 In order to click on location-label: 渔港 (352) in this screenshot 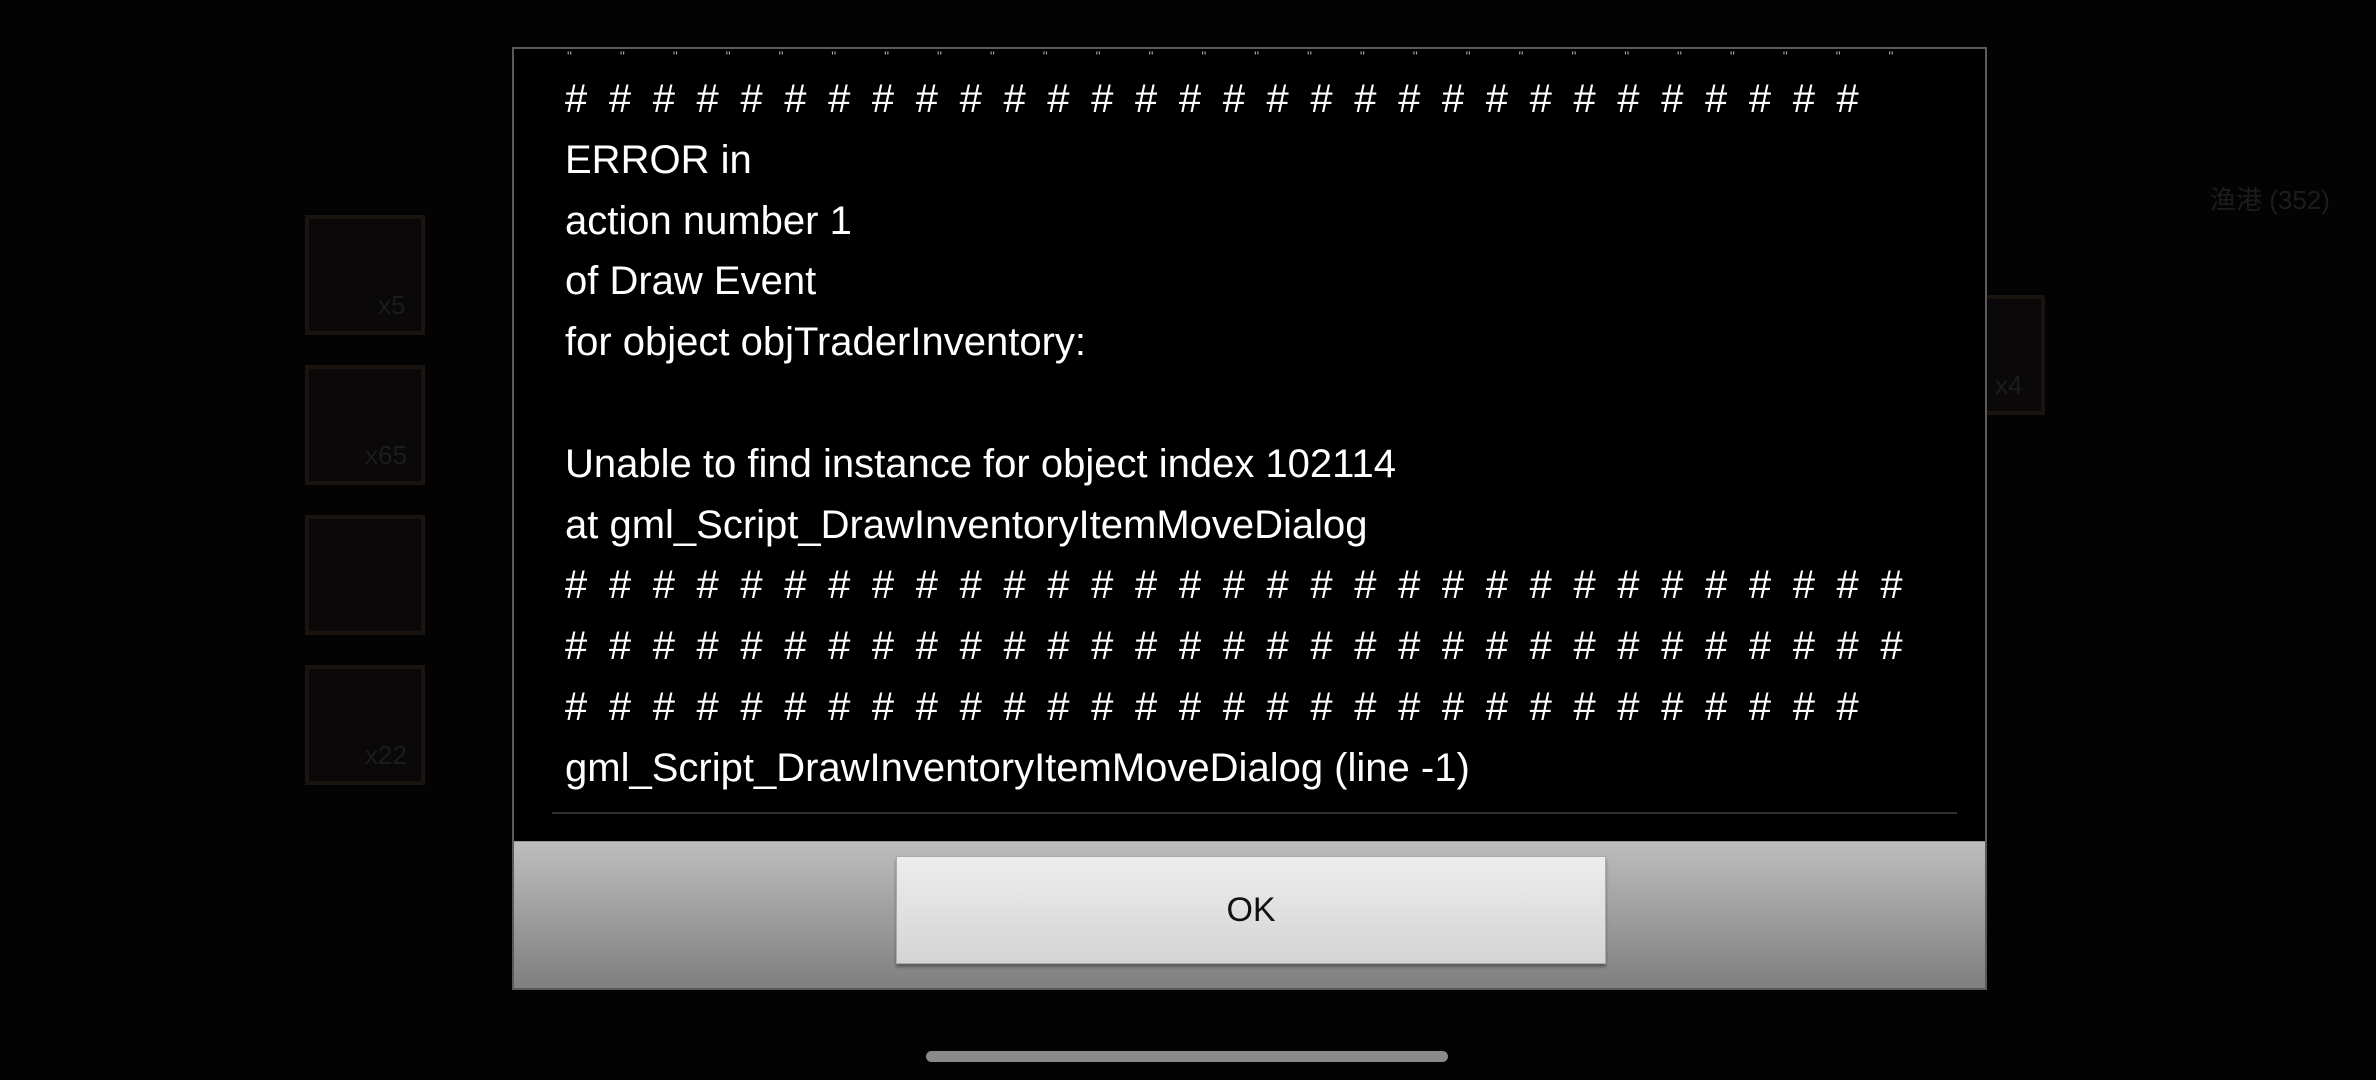, I will do `click(2270, 200)`.